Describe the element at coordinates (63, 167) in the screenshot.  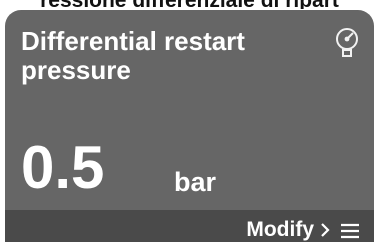
I see `parameter-value: 0.5` at that location.